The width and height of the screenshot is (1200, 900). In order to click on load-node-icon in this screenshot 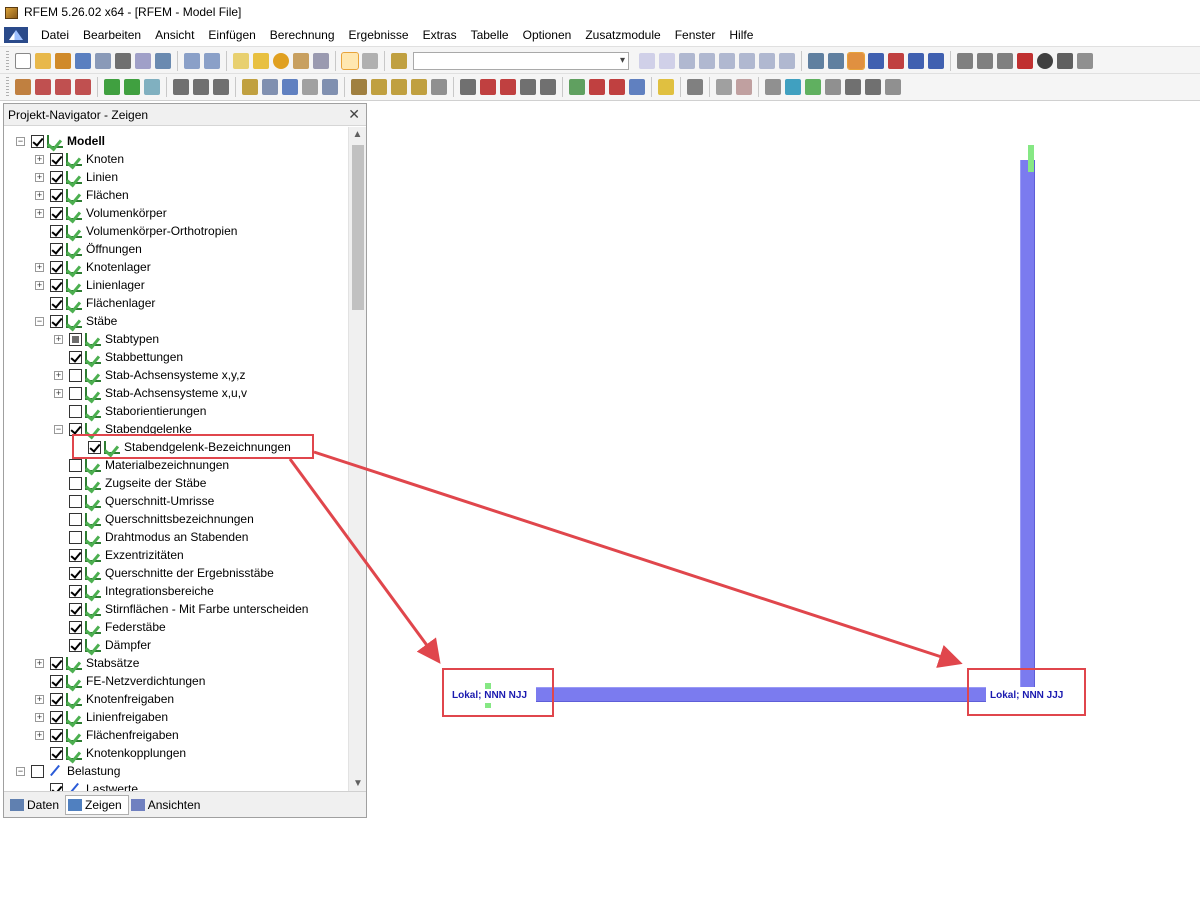, I will do `click(250, 87)`.